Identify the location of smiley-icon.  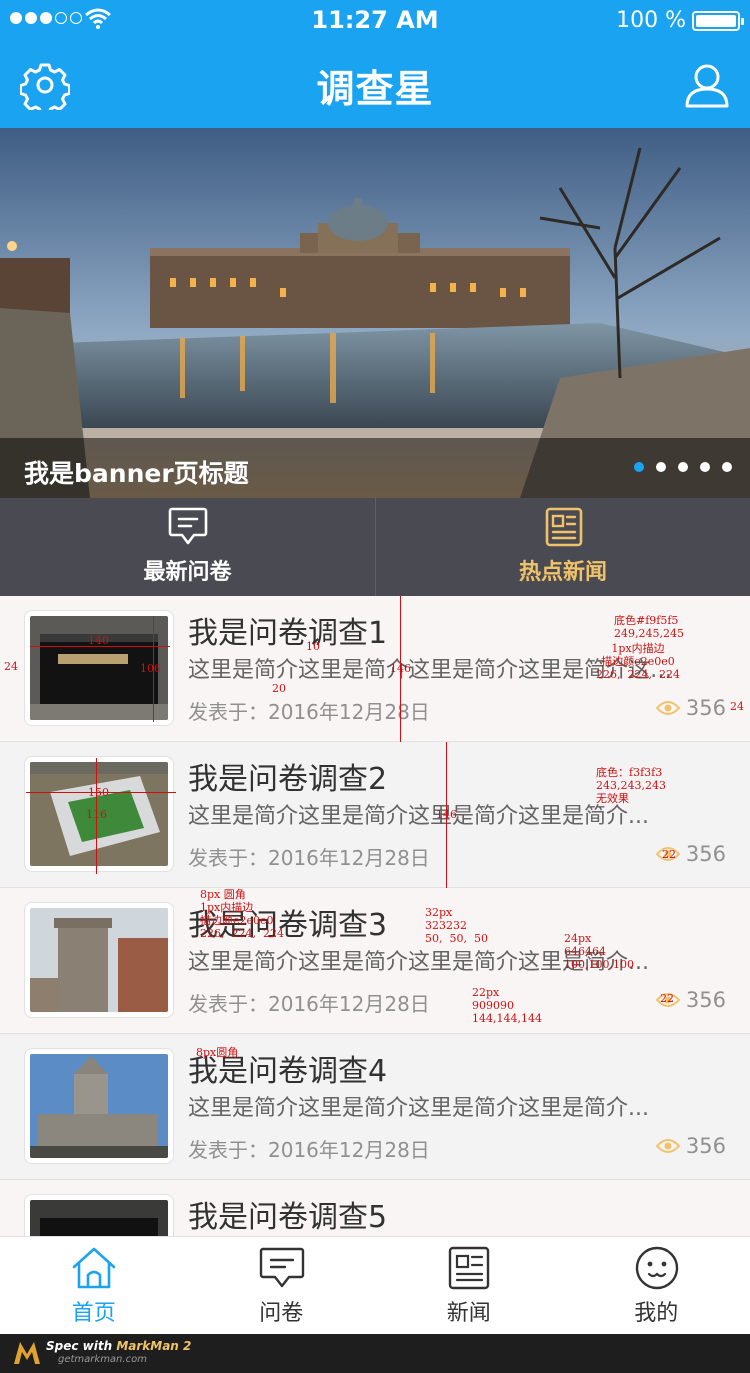
(656, 1268).